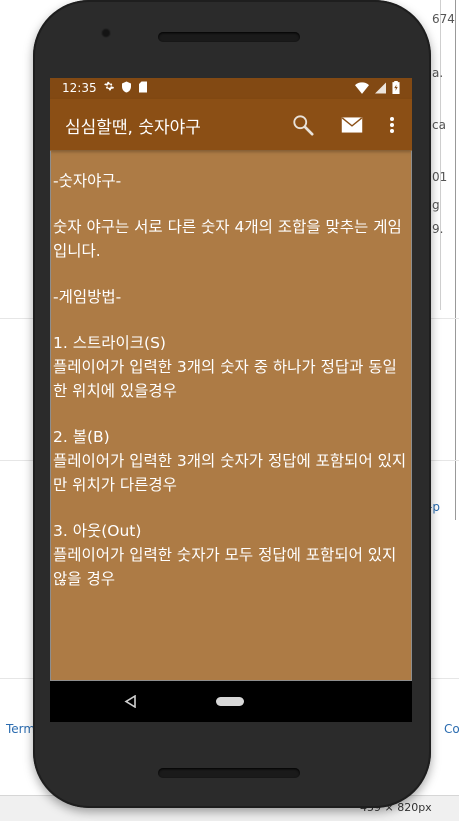 This screenshot has width=459, height=821. I want to click on mail-icon, so click(352, 125).